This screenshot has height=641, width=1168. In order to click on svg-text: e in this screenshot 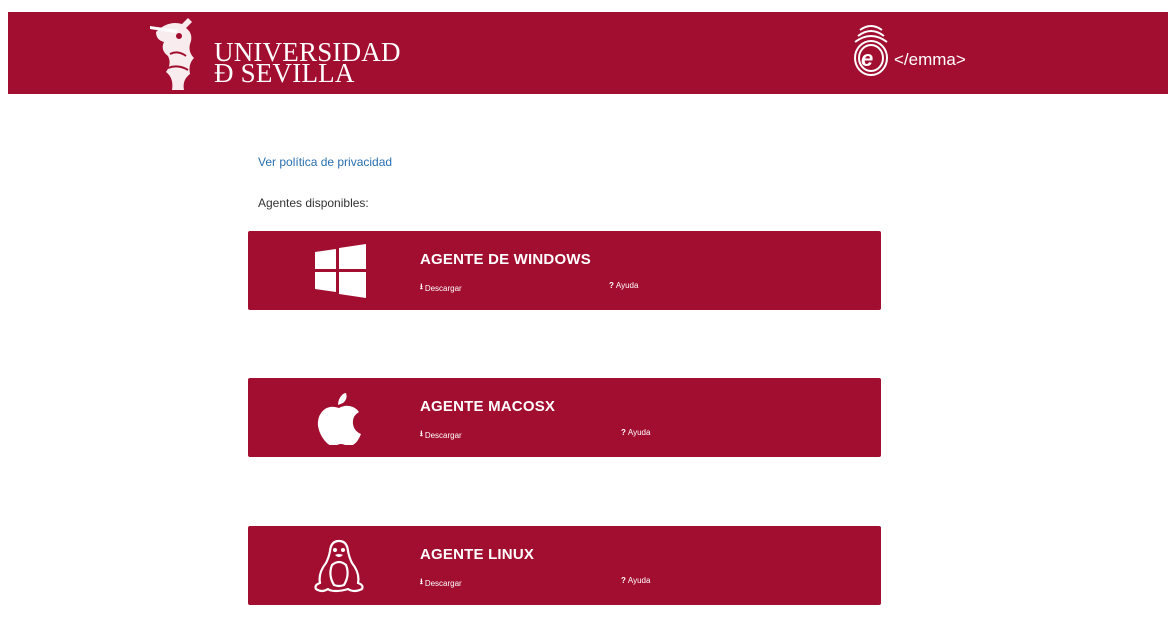, I will do `click(867, 58)`.